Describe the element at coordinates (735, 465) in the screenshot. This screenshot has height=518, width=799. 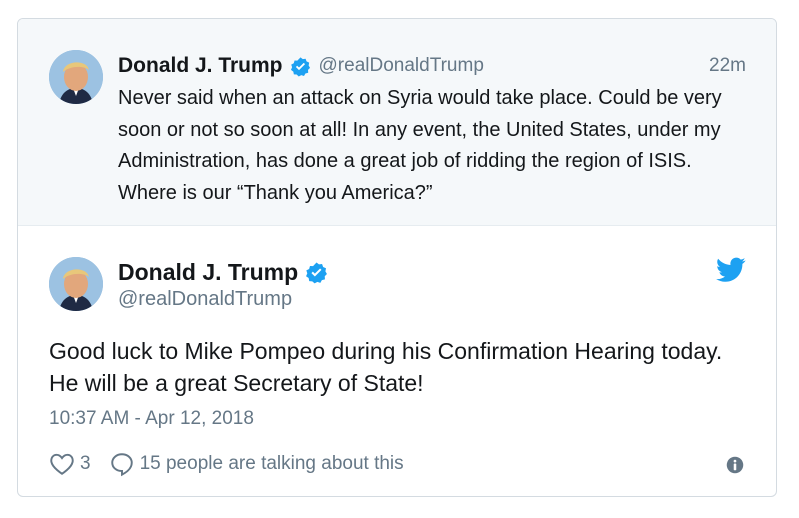
I see `info-icon` at that location.